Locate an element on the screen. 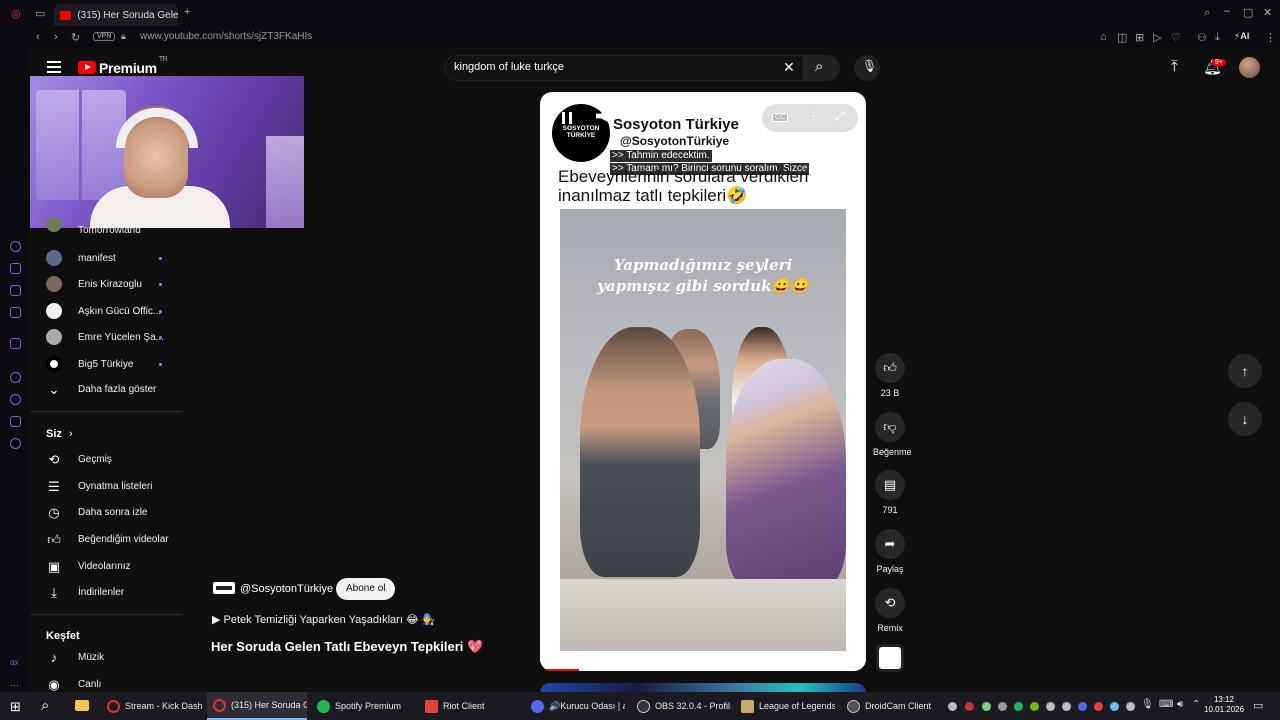 Image resolution: width=1280 pixels, height=720 pixels. subscription-item: Big5 Türkiye is located at coordinates (106, 364).